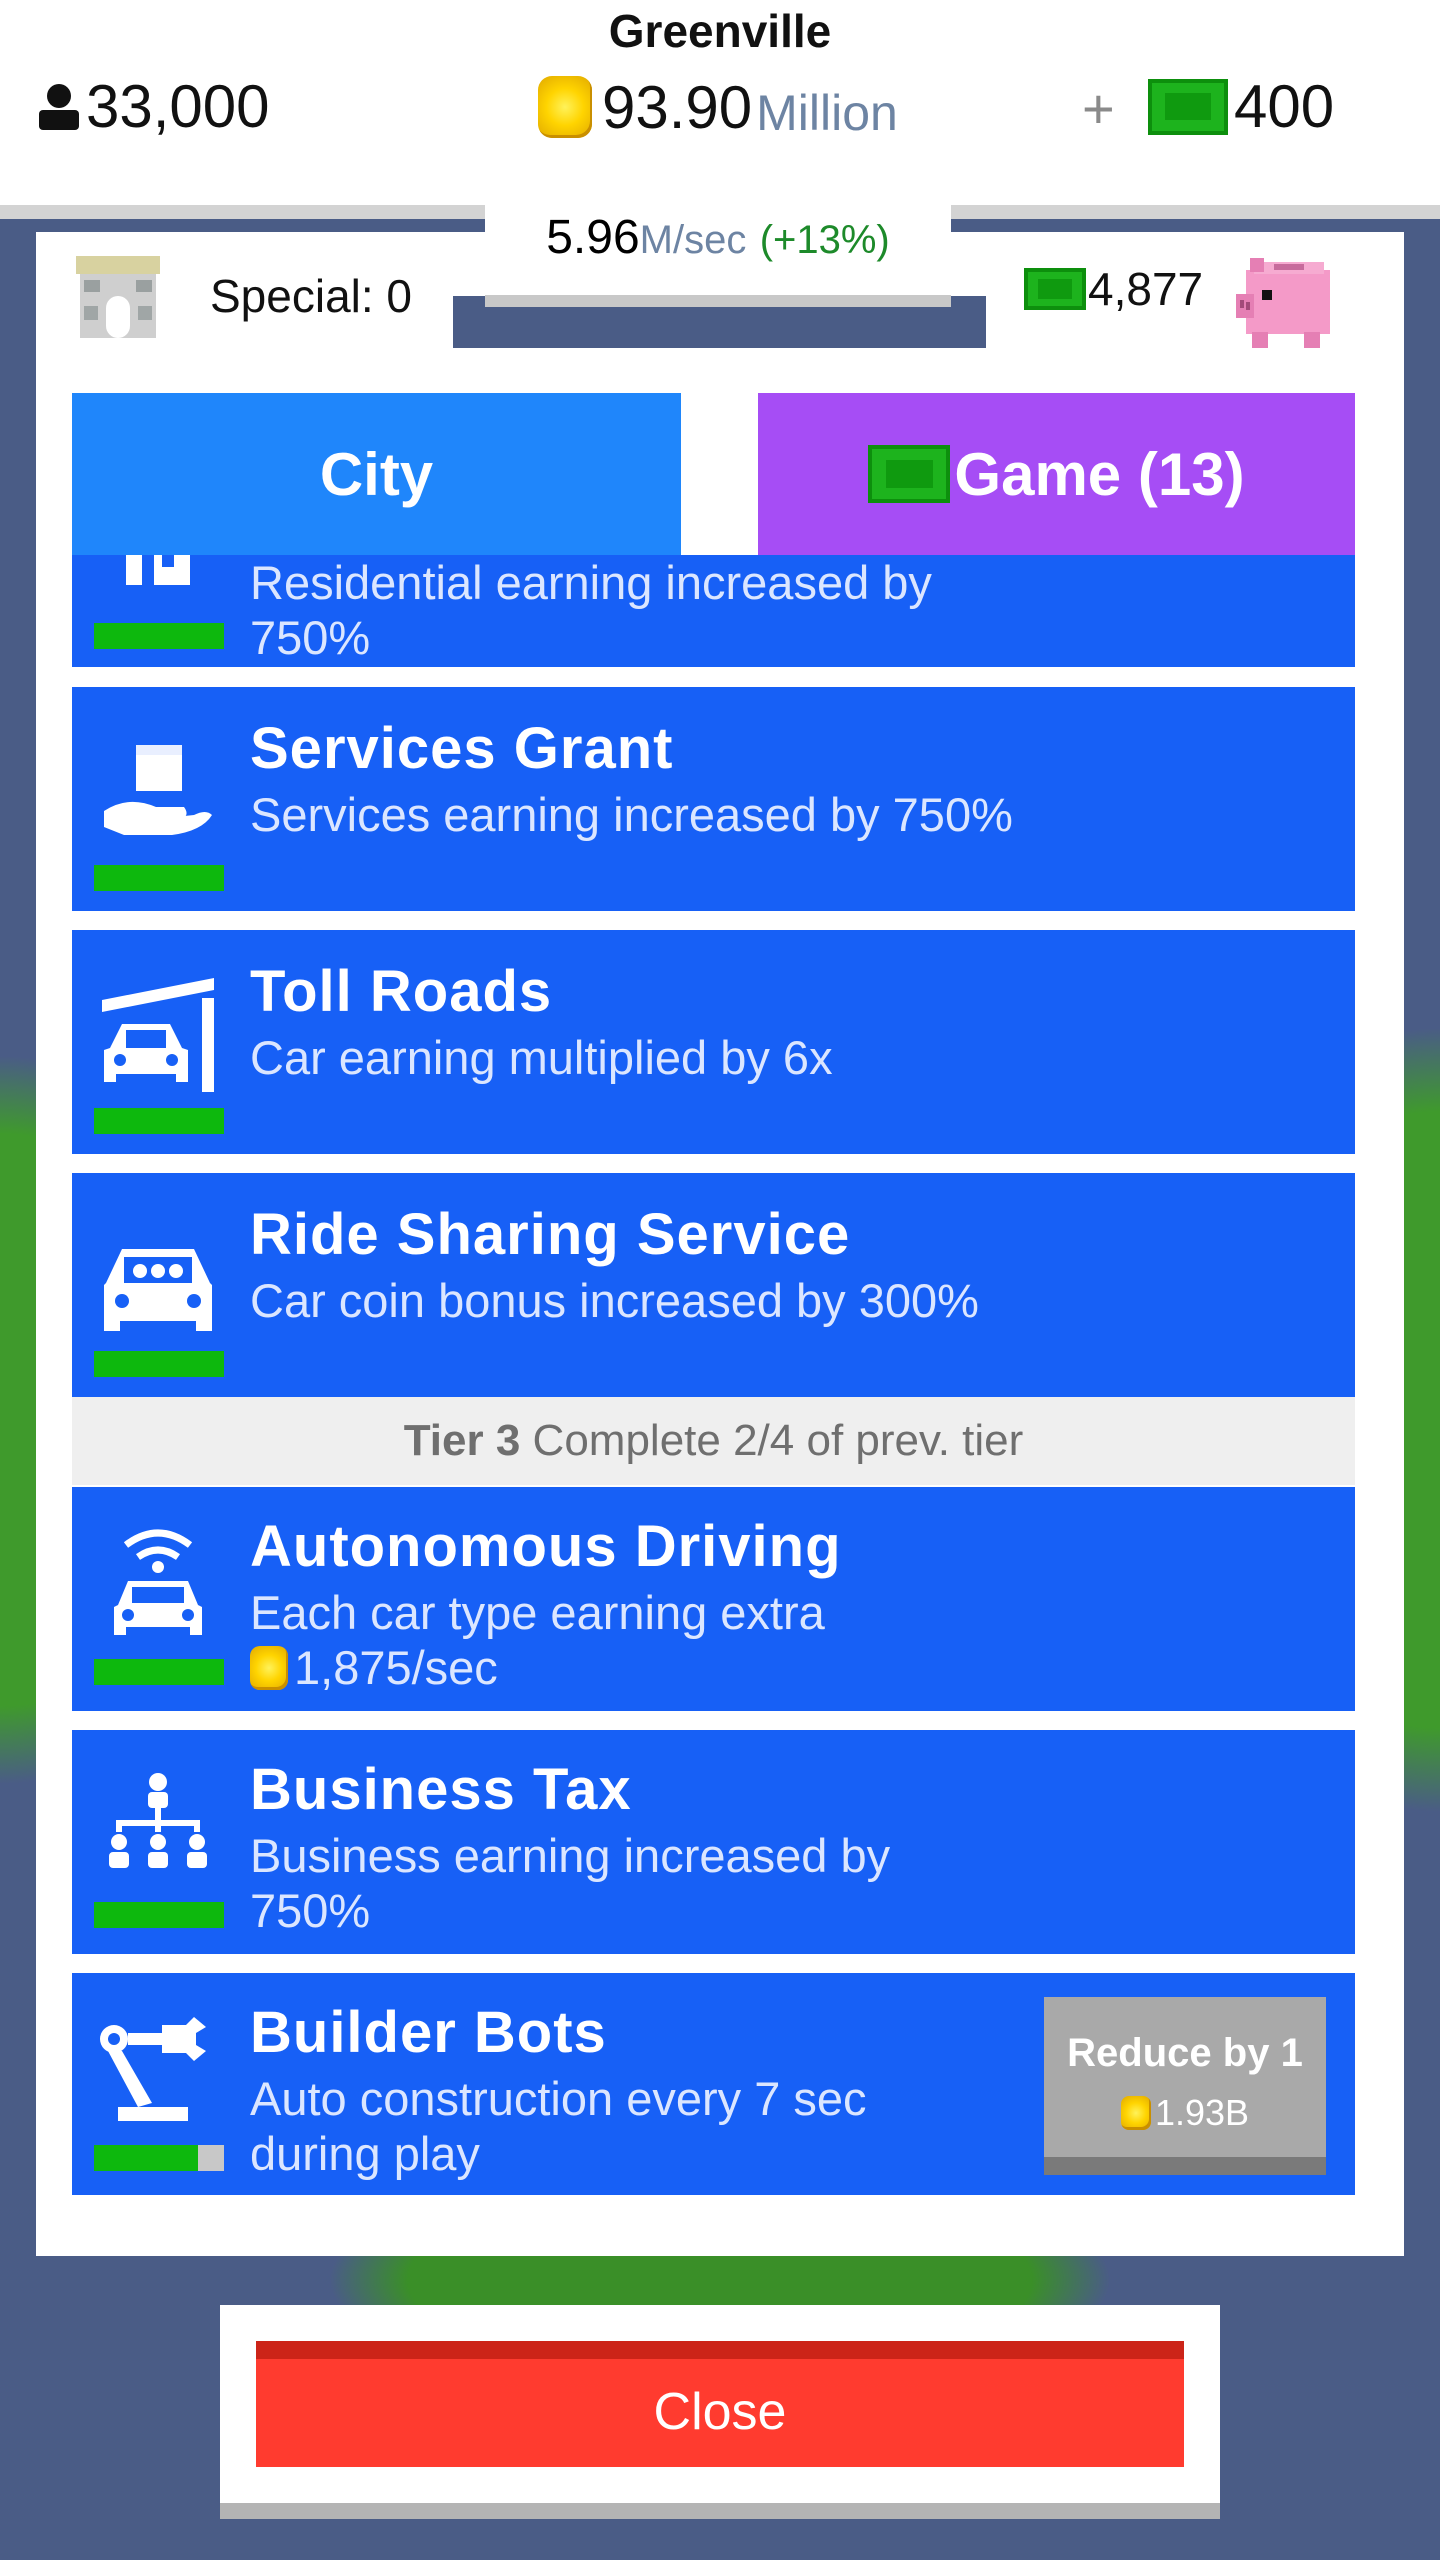 The height and width of the screenshot is (2560, 1440). What do you see at coordinates (178, 106) in the screenshot?
I see `population-value: 33,000` at bounding box center [178, 106].